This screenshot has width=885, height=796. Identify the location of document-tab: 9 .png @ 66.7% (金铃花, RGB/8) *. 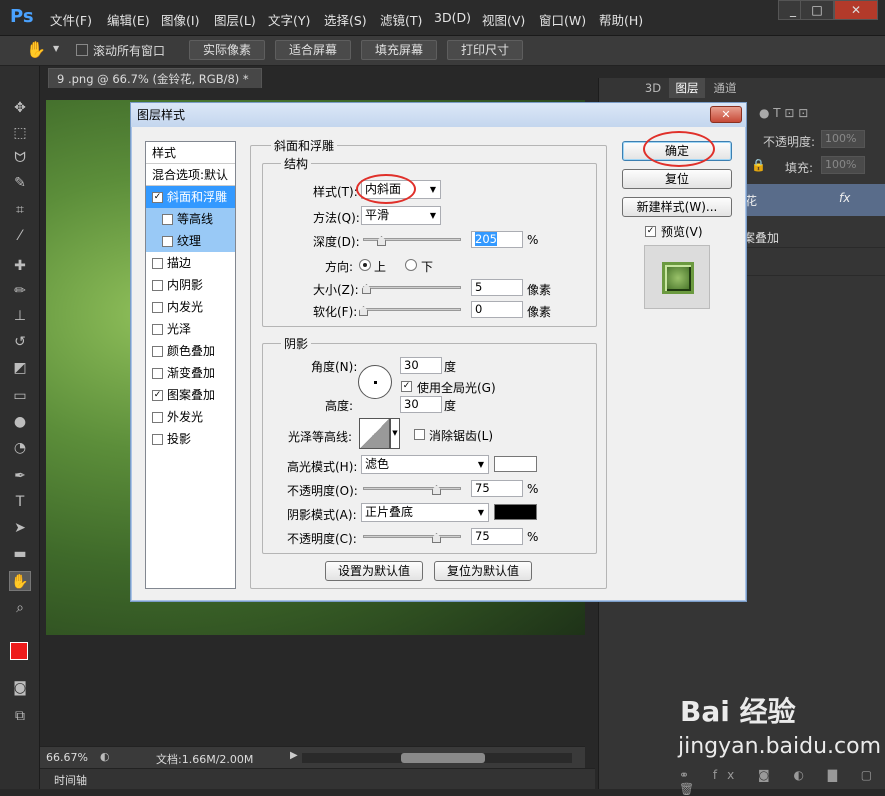
(155, 78).